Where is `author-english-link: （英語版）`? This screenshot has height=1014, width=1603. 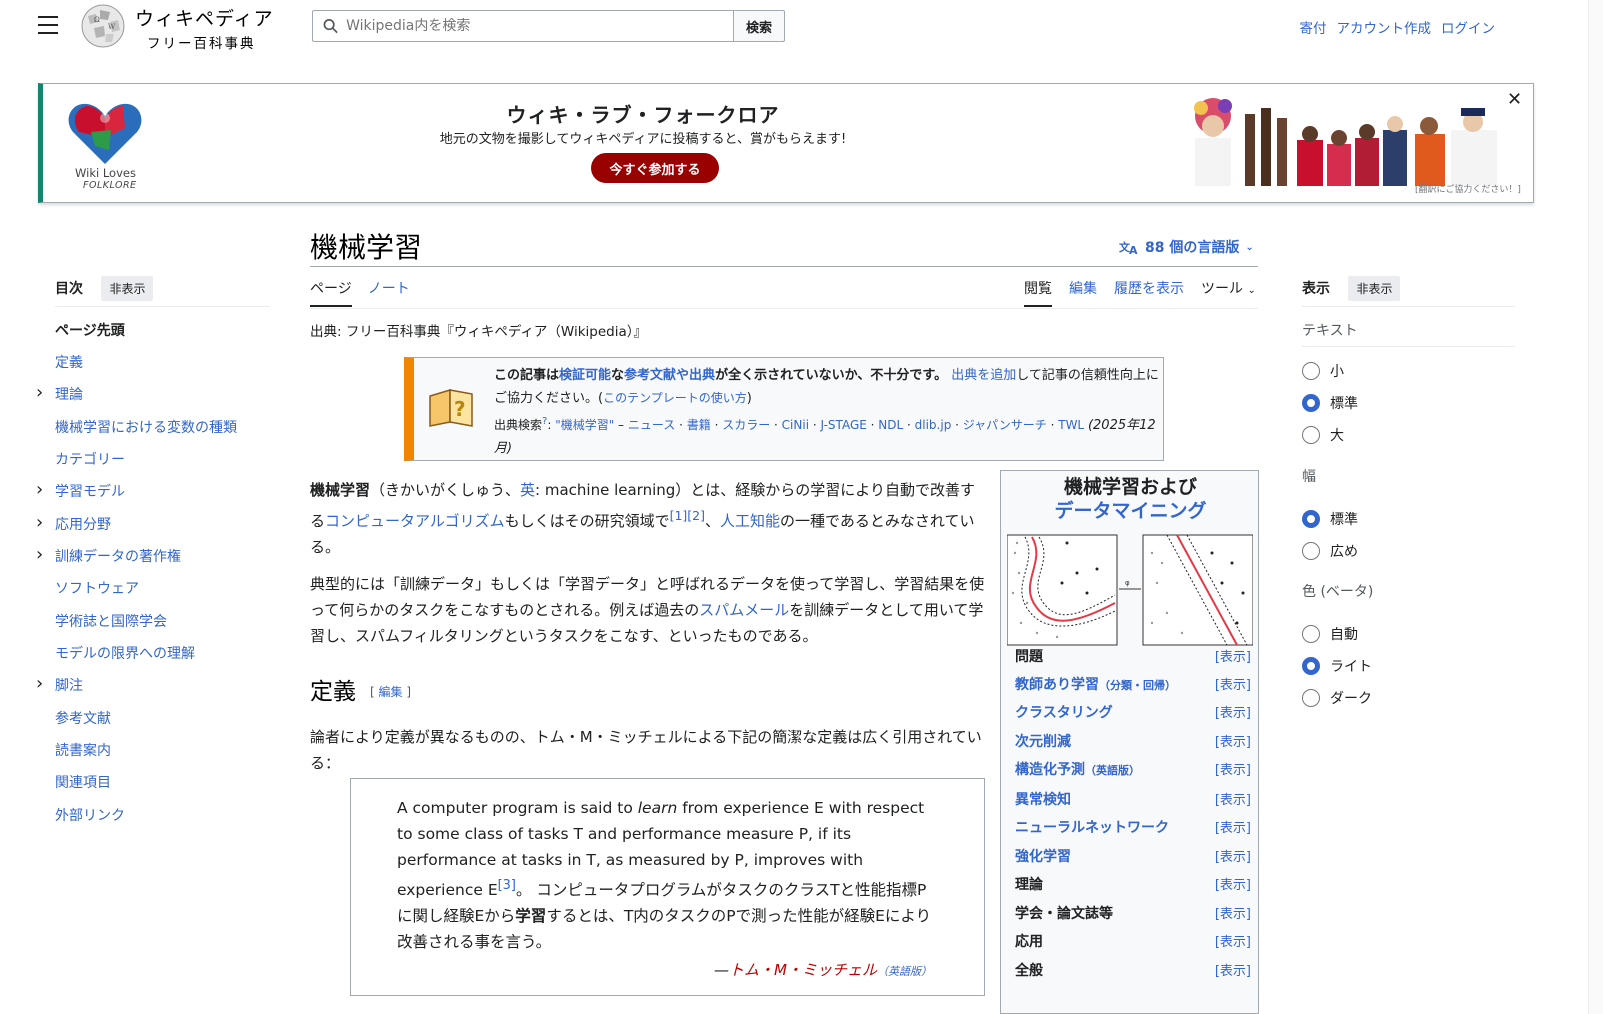 author-english-link: （英語版） is located at coordinates (904, 971).